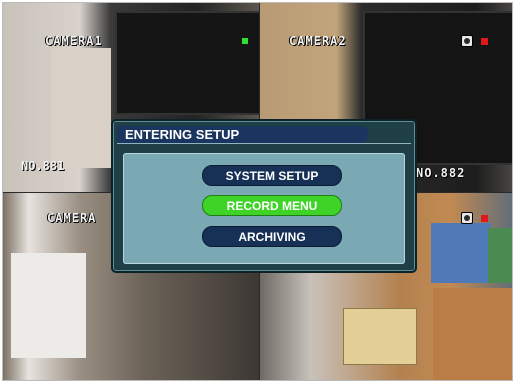 The height and width of the screenshot is (383, 515). Describe the element at coordinates (380, 336) in the screenshot. I see `crate` at that location.